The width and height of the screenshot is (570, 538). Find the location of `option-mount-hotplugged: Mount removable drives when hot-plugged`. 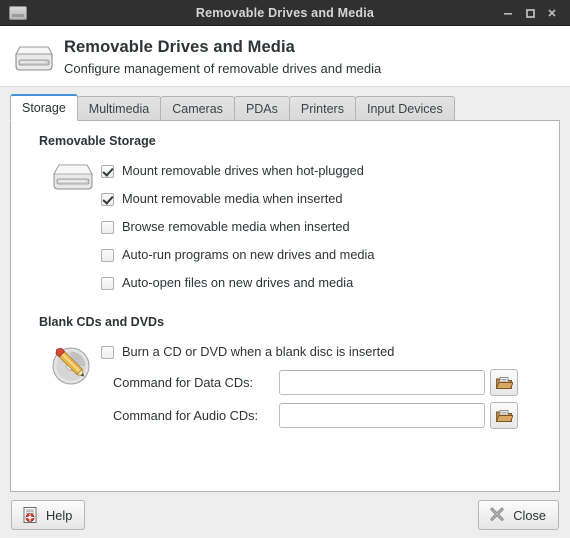

option-mount-hotplugged: Mount removable drives when hot-plugged is located at coordinates (323, 171).